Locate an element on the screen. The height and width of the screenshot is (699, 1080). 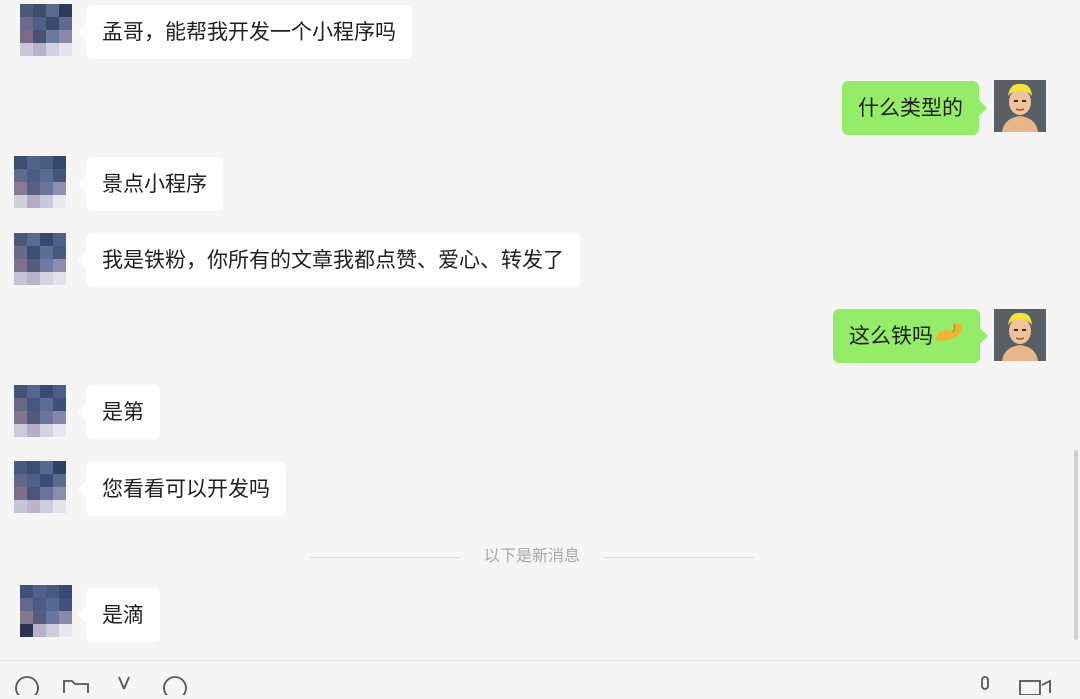
chat-scrollbar is located at coordinates (1076, 545).